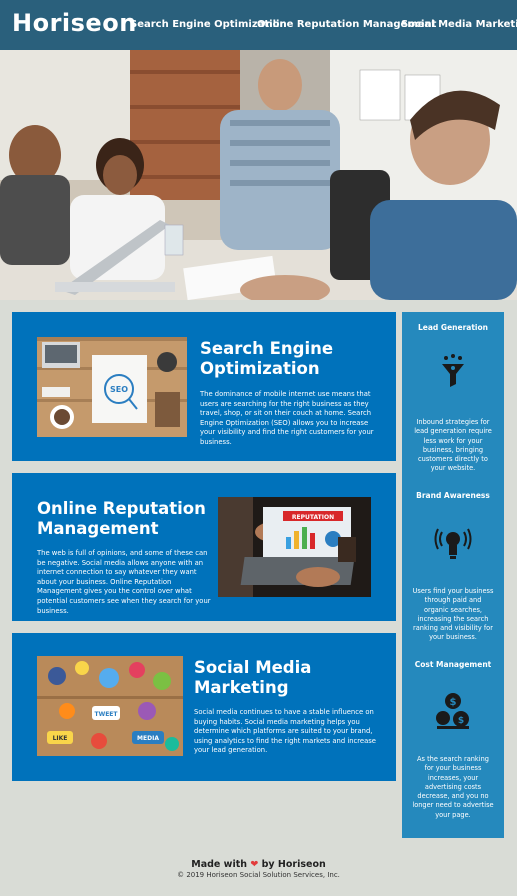 This screenshot has height=896, width=517. I want to click on article-title-line: Optimization, so click(260, 368).